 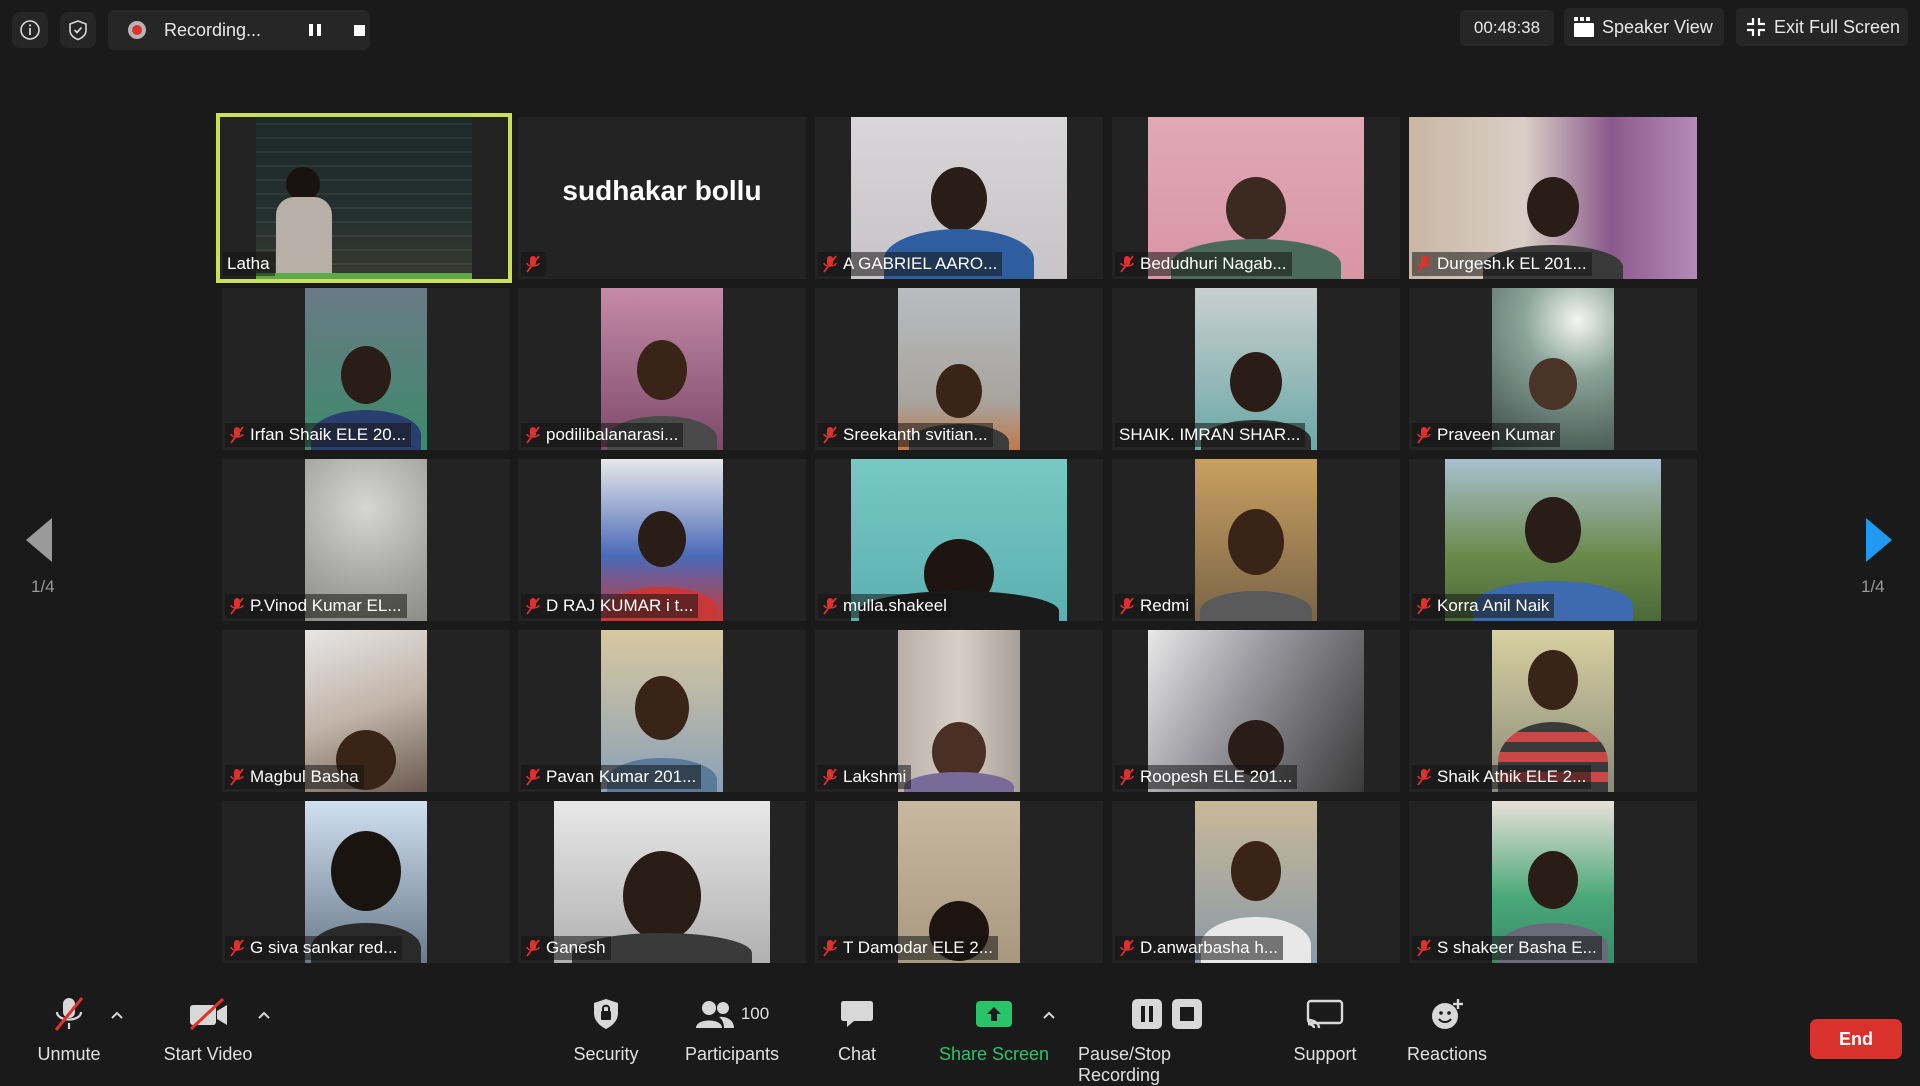 I want to click on participant-name-label: Redmi, so click(x=1155, y=606).